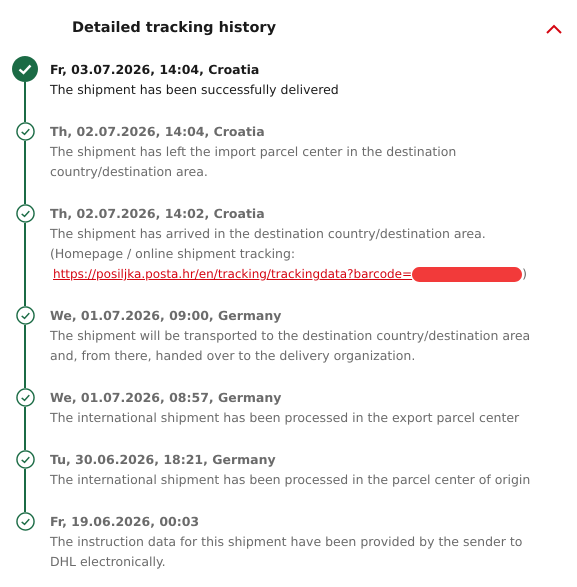  Describe the element at coordinates (163, 460) in the screenshot. I see `event-date: Tu, 30.06.2026, 18:21, Germany` at that location.